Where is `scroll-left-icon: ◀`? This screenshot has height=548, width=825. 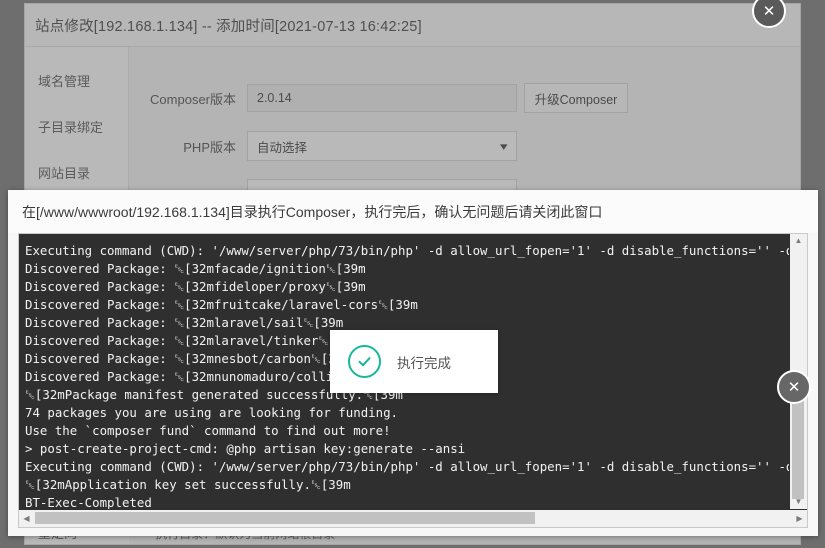 scroll-left-icon: ◀ is located at coordinates (26, 518).